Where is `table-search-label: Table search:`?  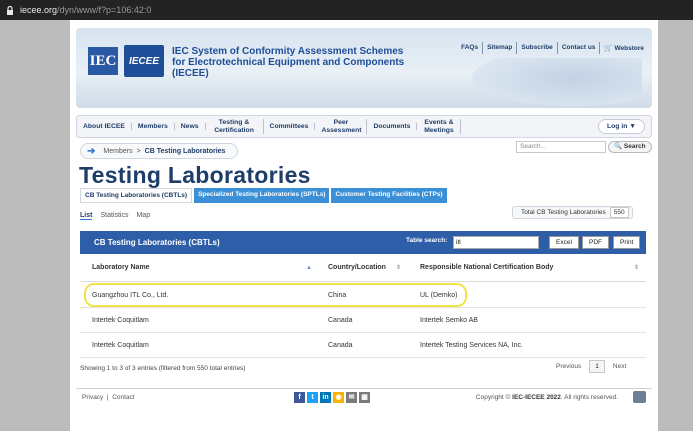
table-search-label: Table search: is located at coordinates (427, 240).